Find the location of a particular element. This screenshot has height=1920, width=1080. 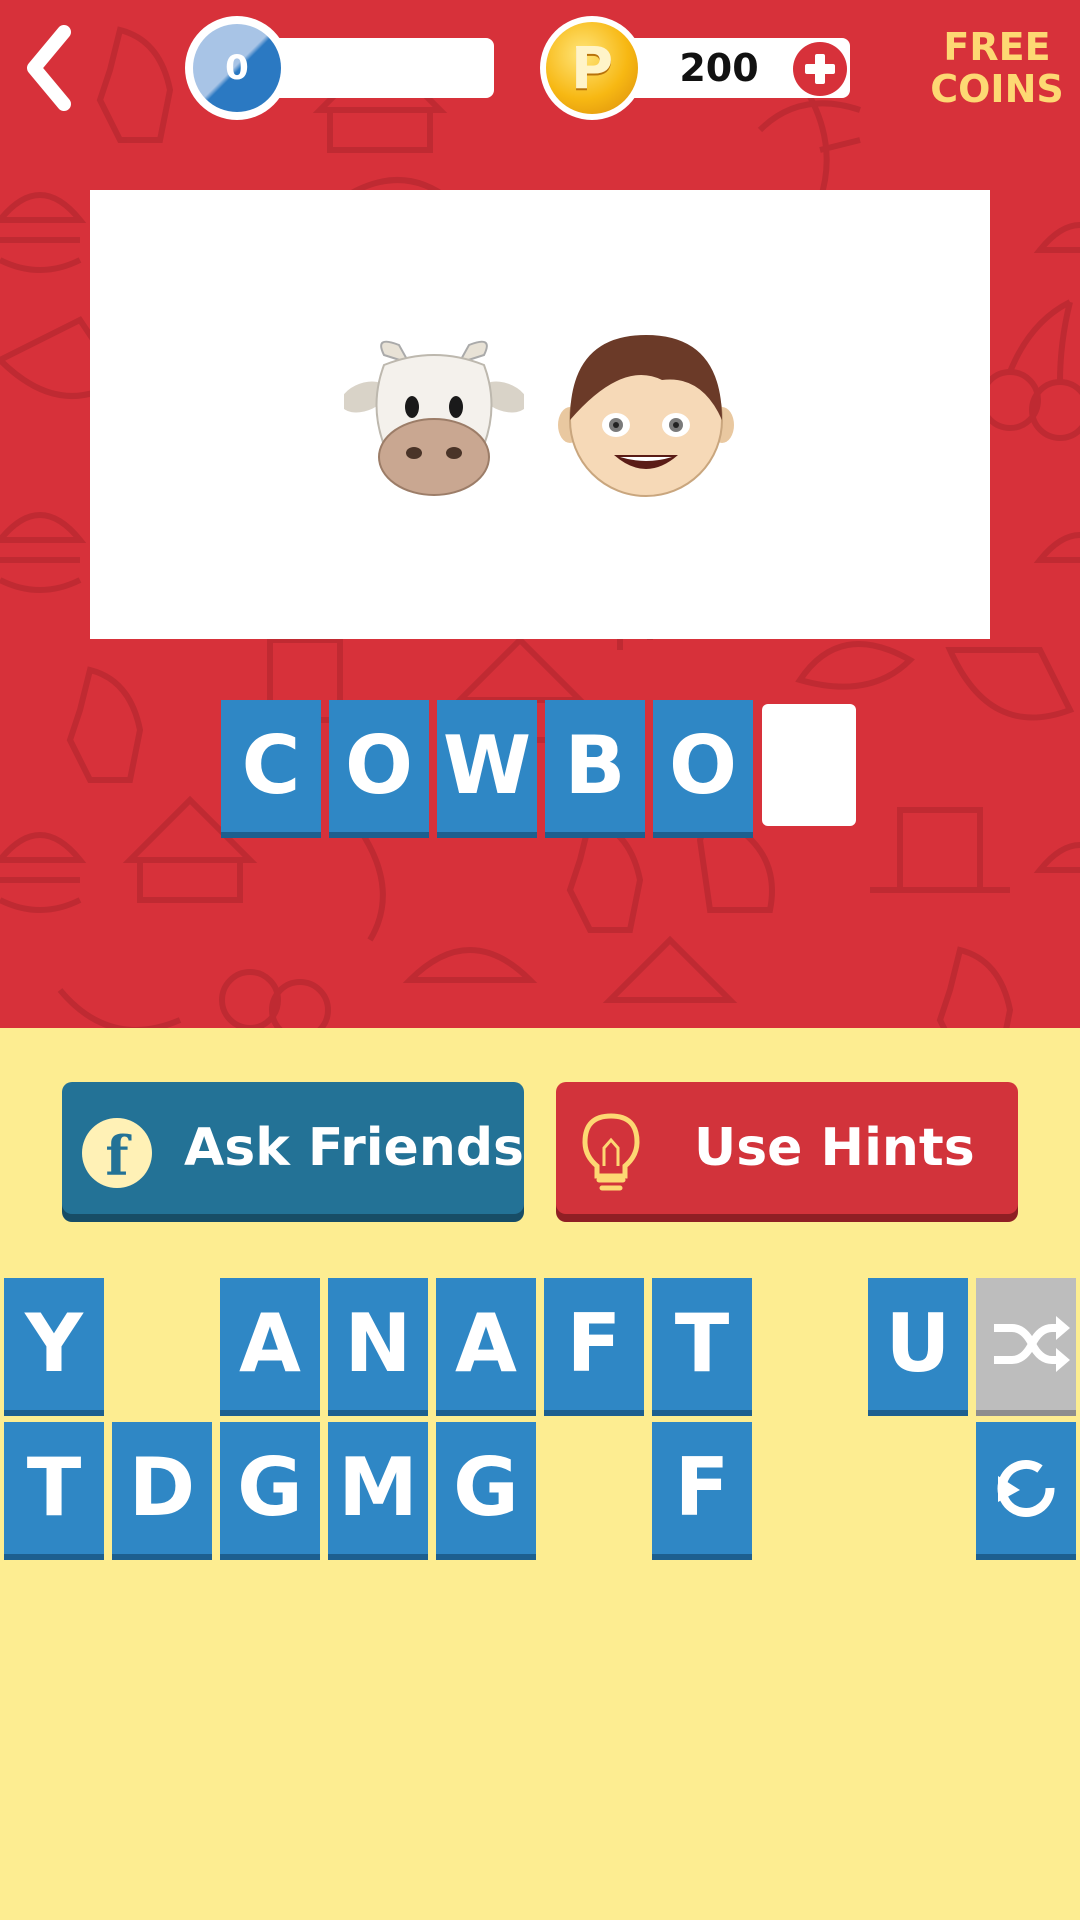

back-button is located at coordinates (54, 66).